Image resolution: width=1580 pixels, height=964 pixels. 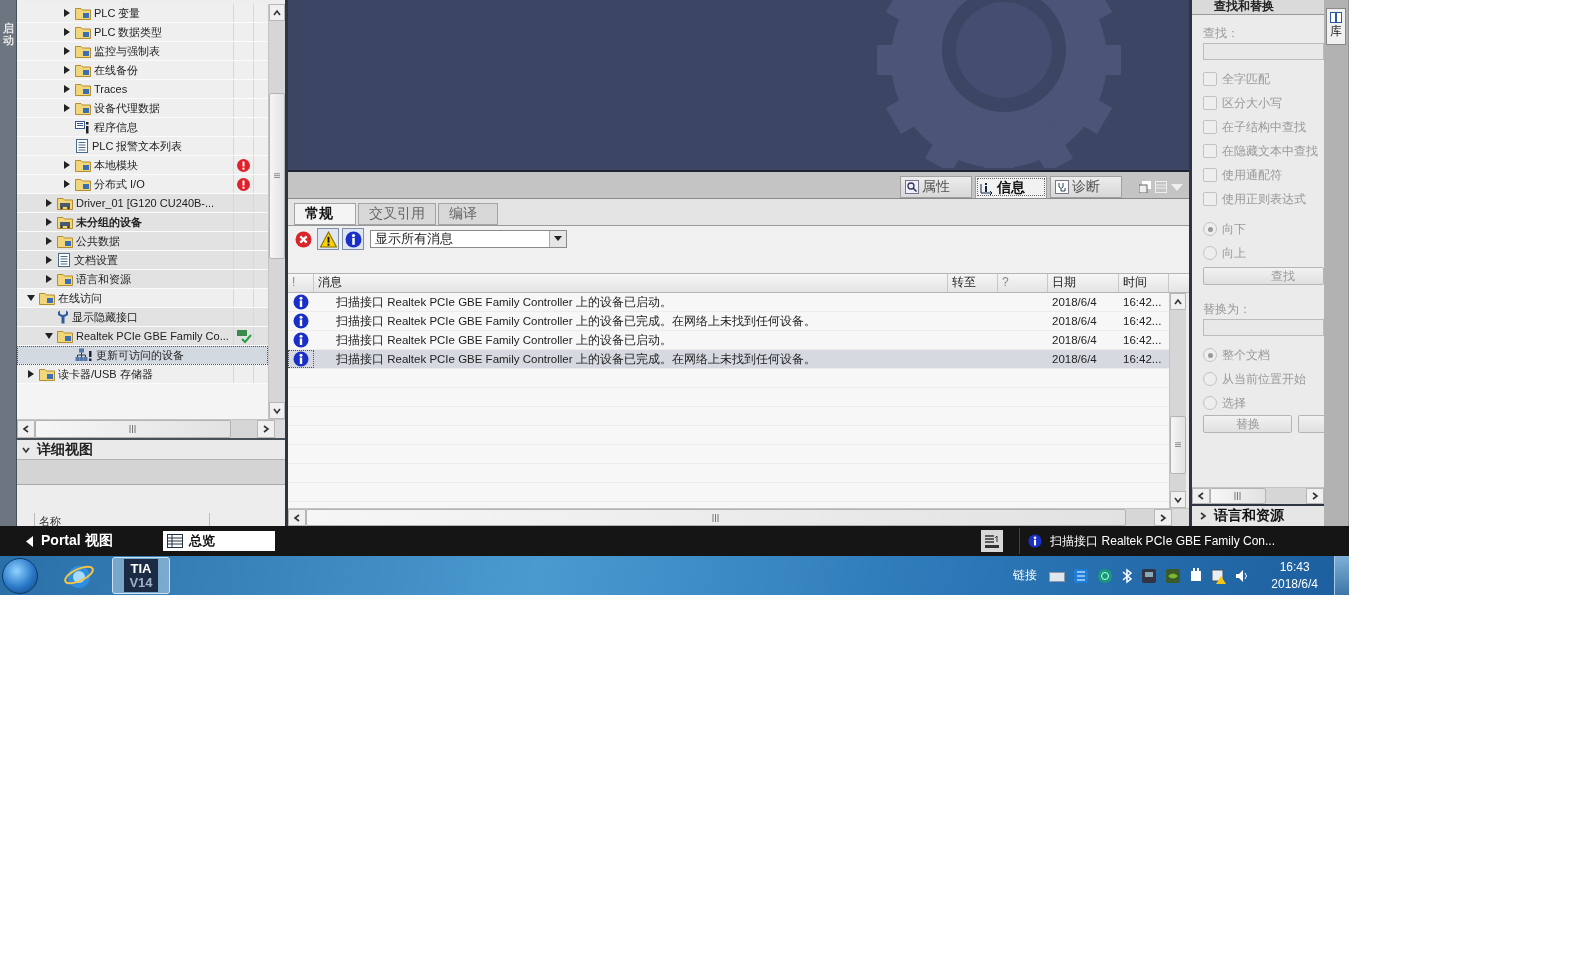 I want to click on portal-view-button: Portal 视图, so click(x=60, y=541).